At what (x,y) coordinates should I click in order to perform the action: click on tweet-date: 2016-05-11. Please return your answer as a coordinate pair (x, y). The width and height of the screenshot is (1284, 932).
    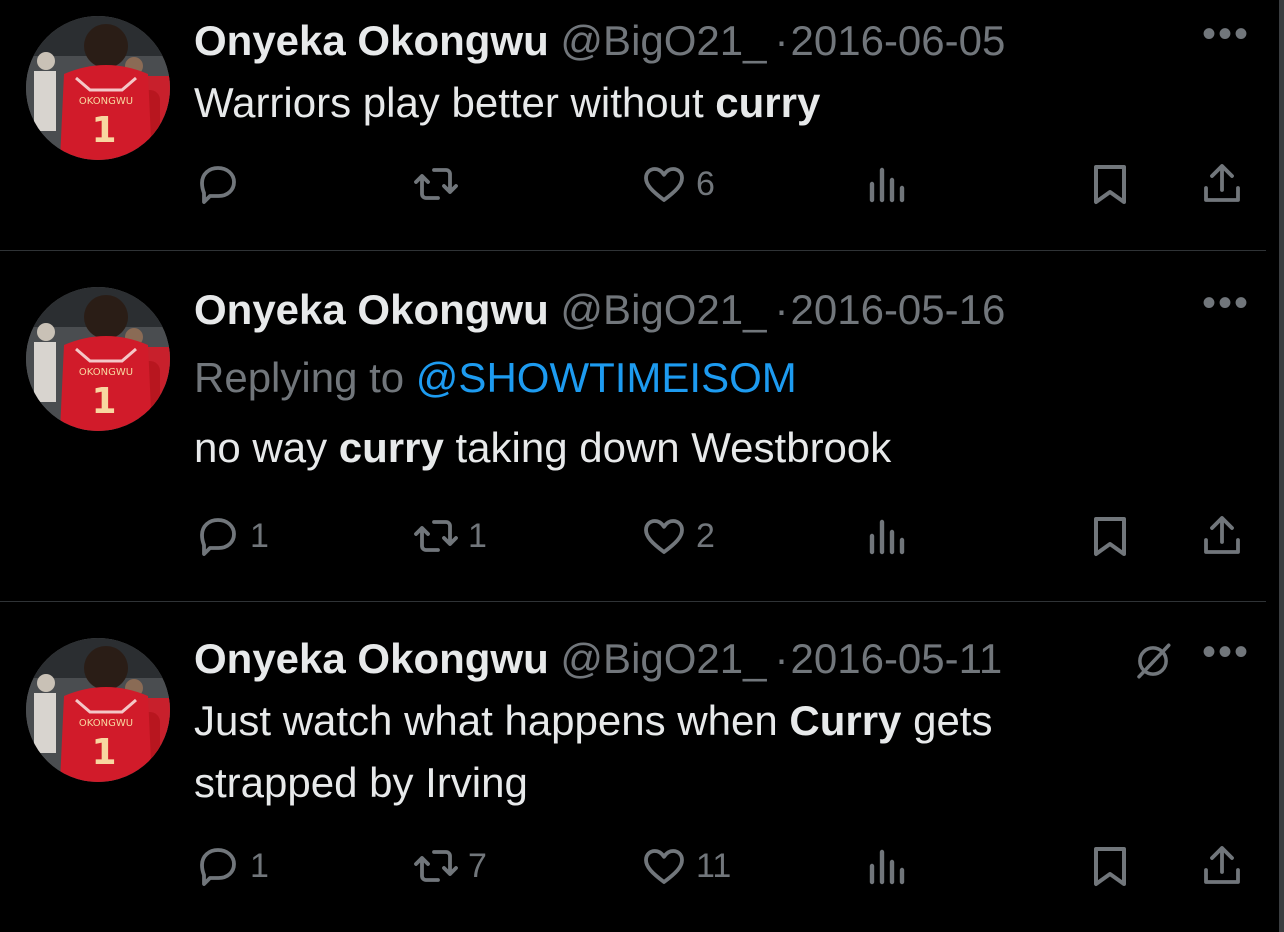
    Looking at the image, I should click on (897, 658).